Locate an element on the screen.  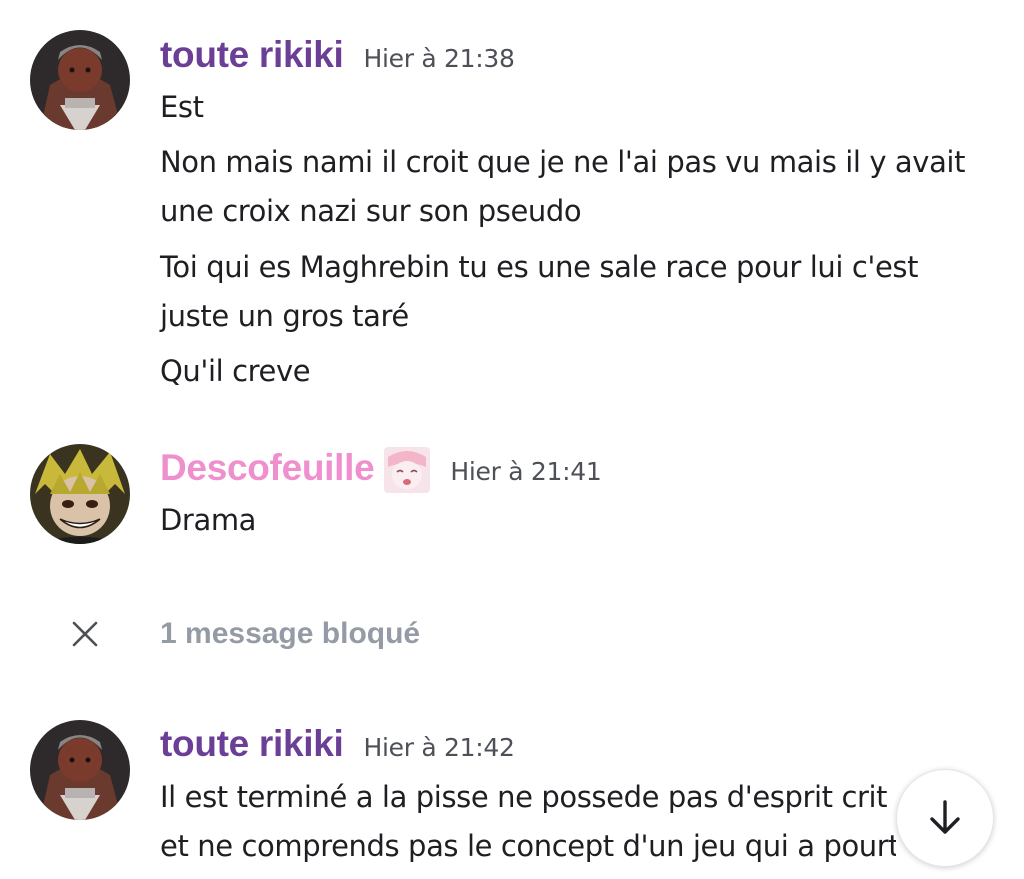
arrow-down-icon is located at coordinates (945, 817).